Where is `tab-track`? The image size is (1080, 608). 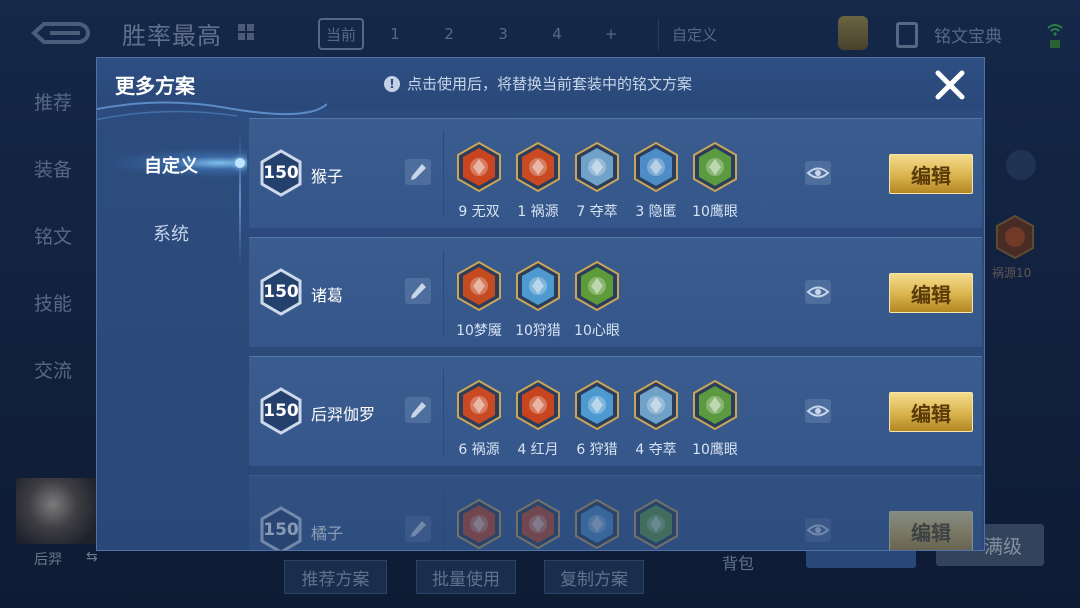 tab-track is located at coordinates (240, 198).